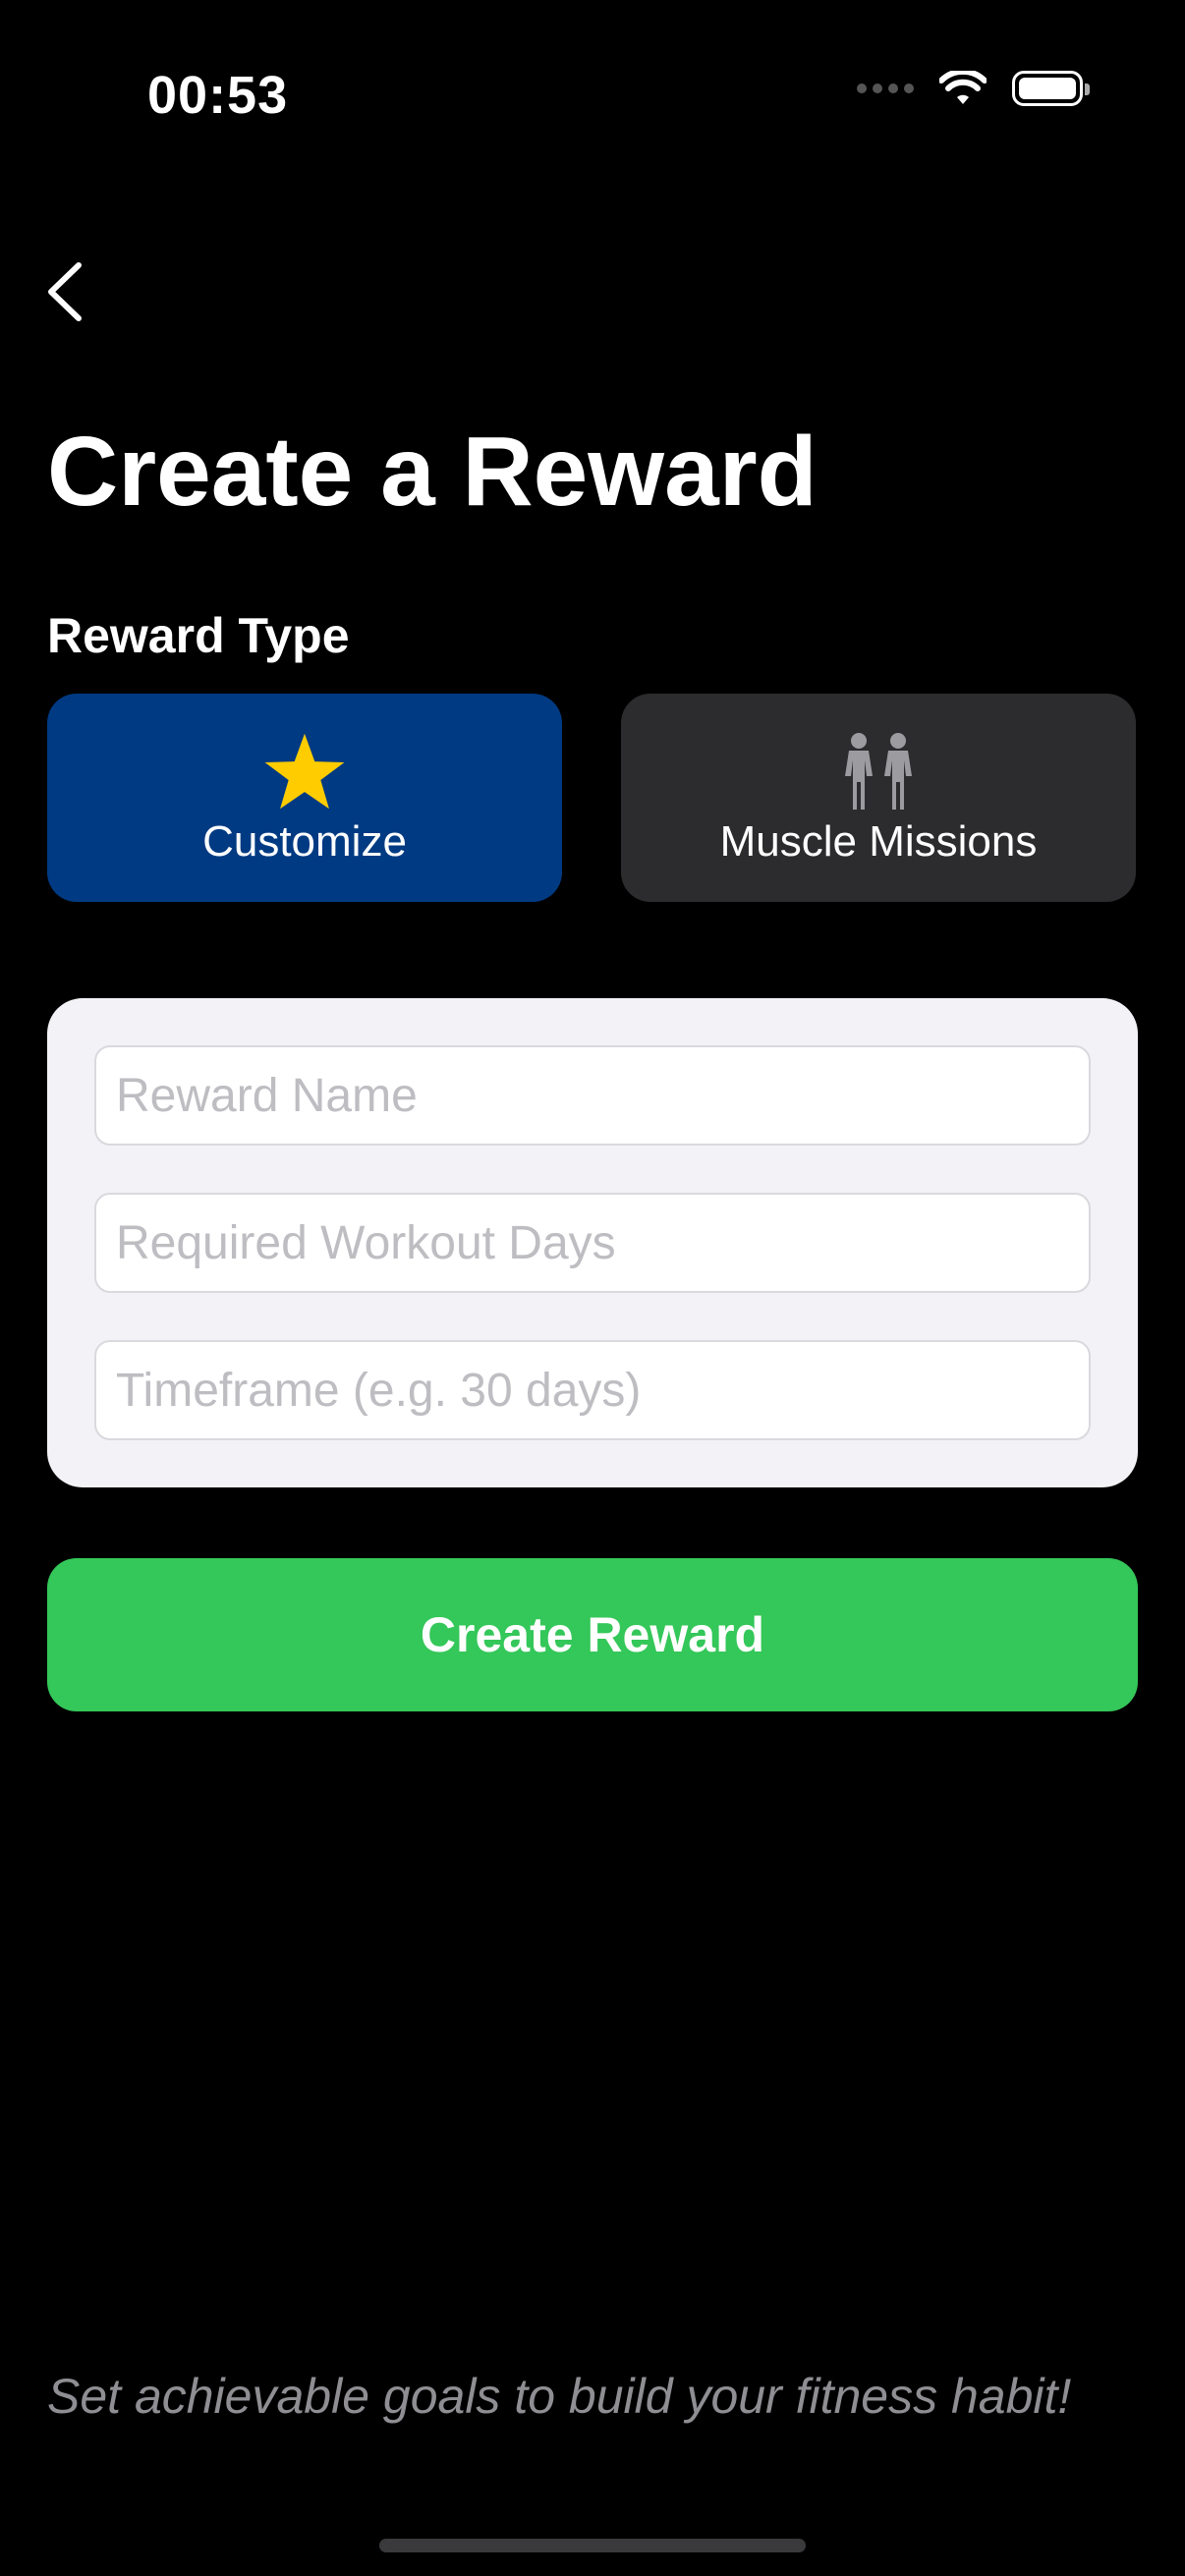 This screenshot has width=1185, height=2576. What do you see at coordinates (592, 98) in the screenshot?
I see `status-bar: 00:53` at bounding box center [592, 98].